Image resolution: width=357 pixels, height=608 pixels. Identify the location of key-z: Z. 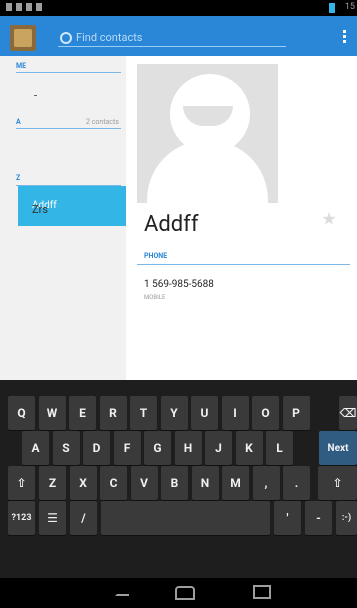
(52, 483).